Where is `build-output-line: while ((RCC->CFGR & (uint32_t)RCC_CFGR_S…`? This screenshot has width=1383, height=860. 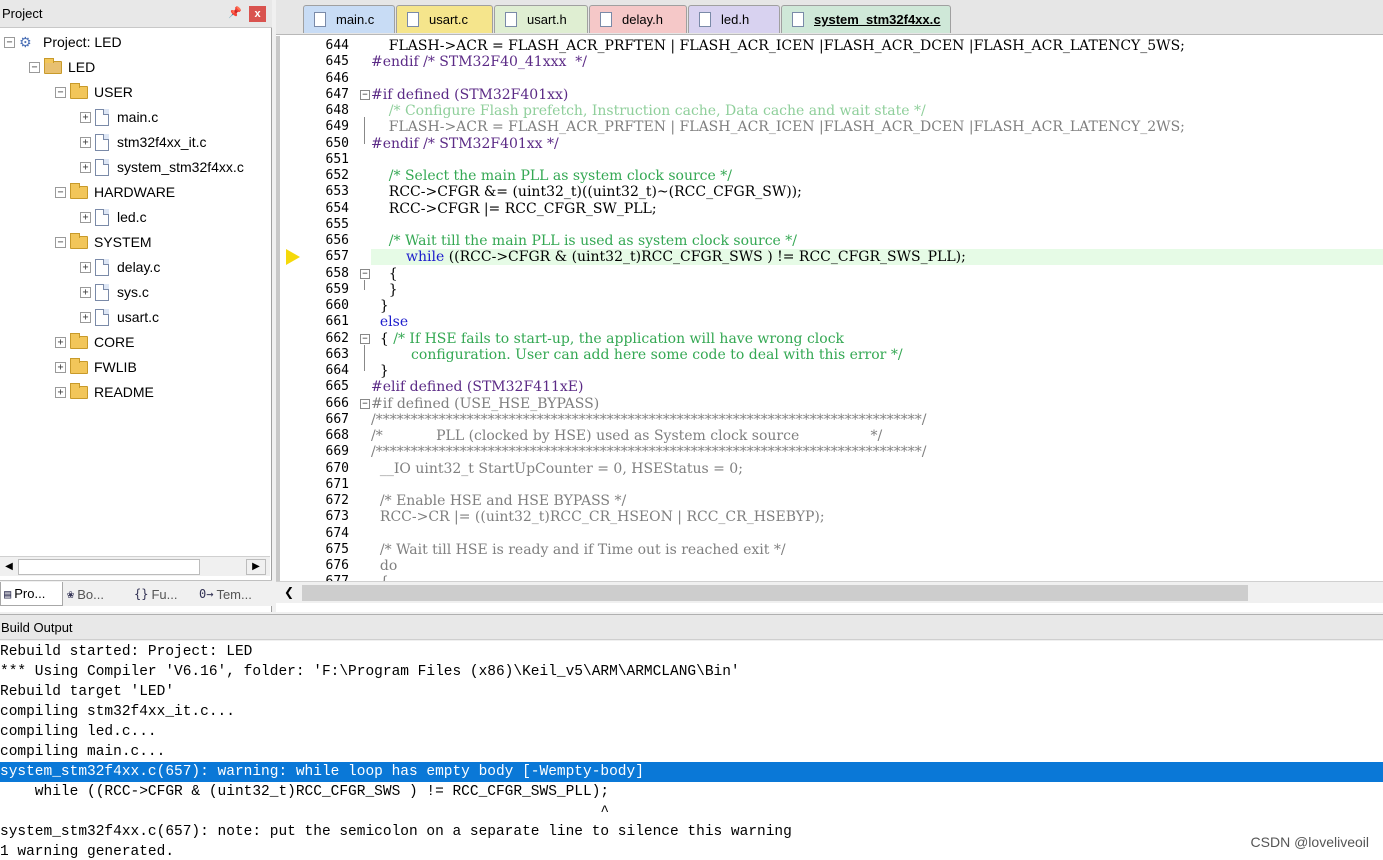 build-output-line: while ((RCC->CFGR & (uint32_t)RCC_CFGR_S… is located at coordinates (691, 792).